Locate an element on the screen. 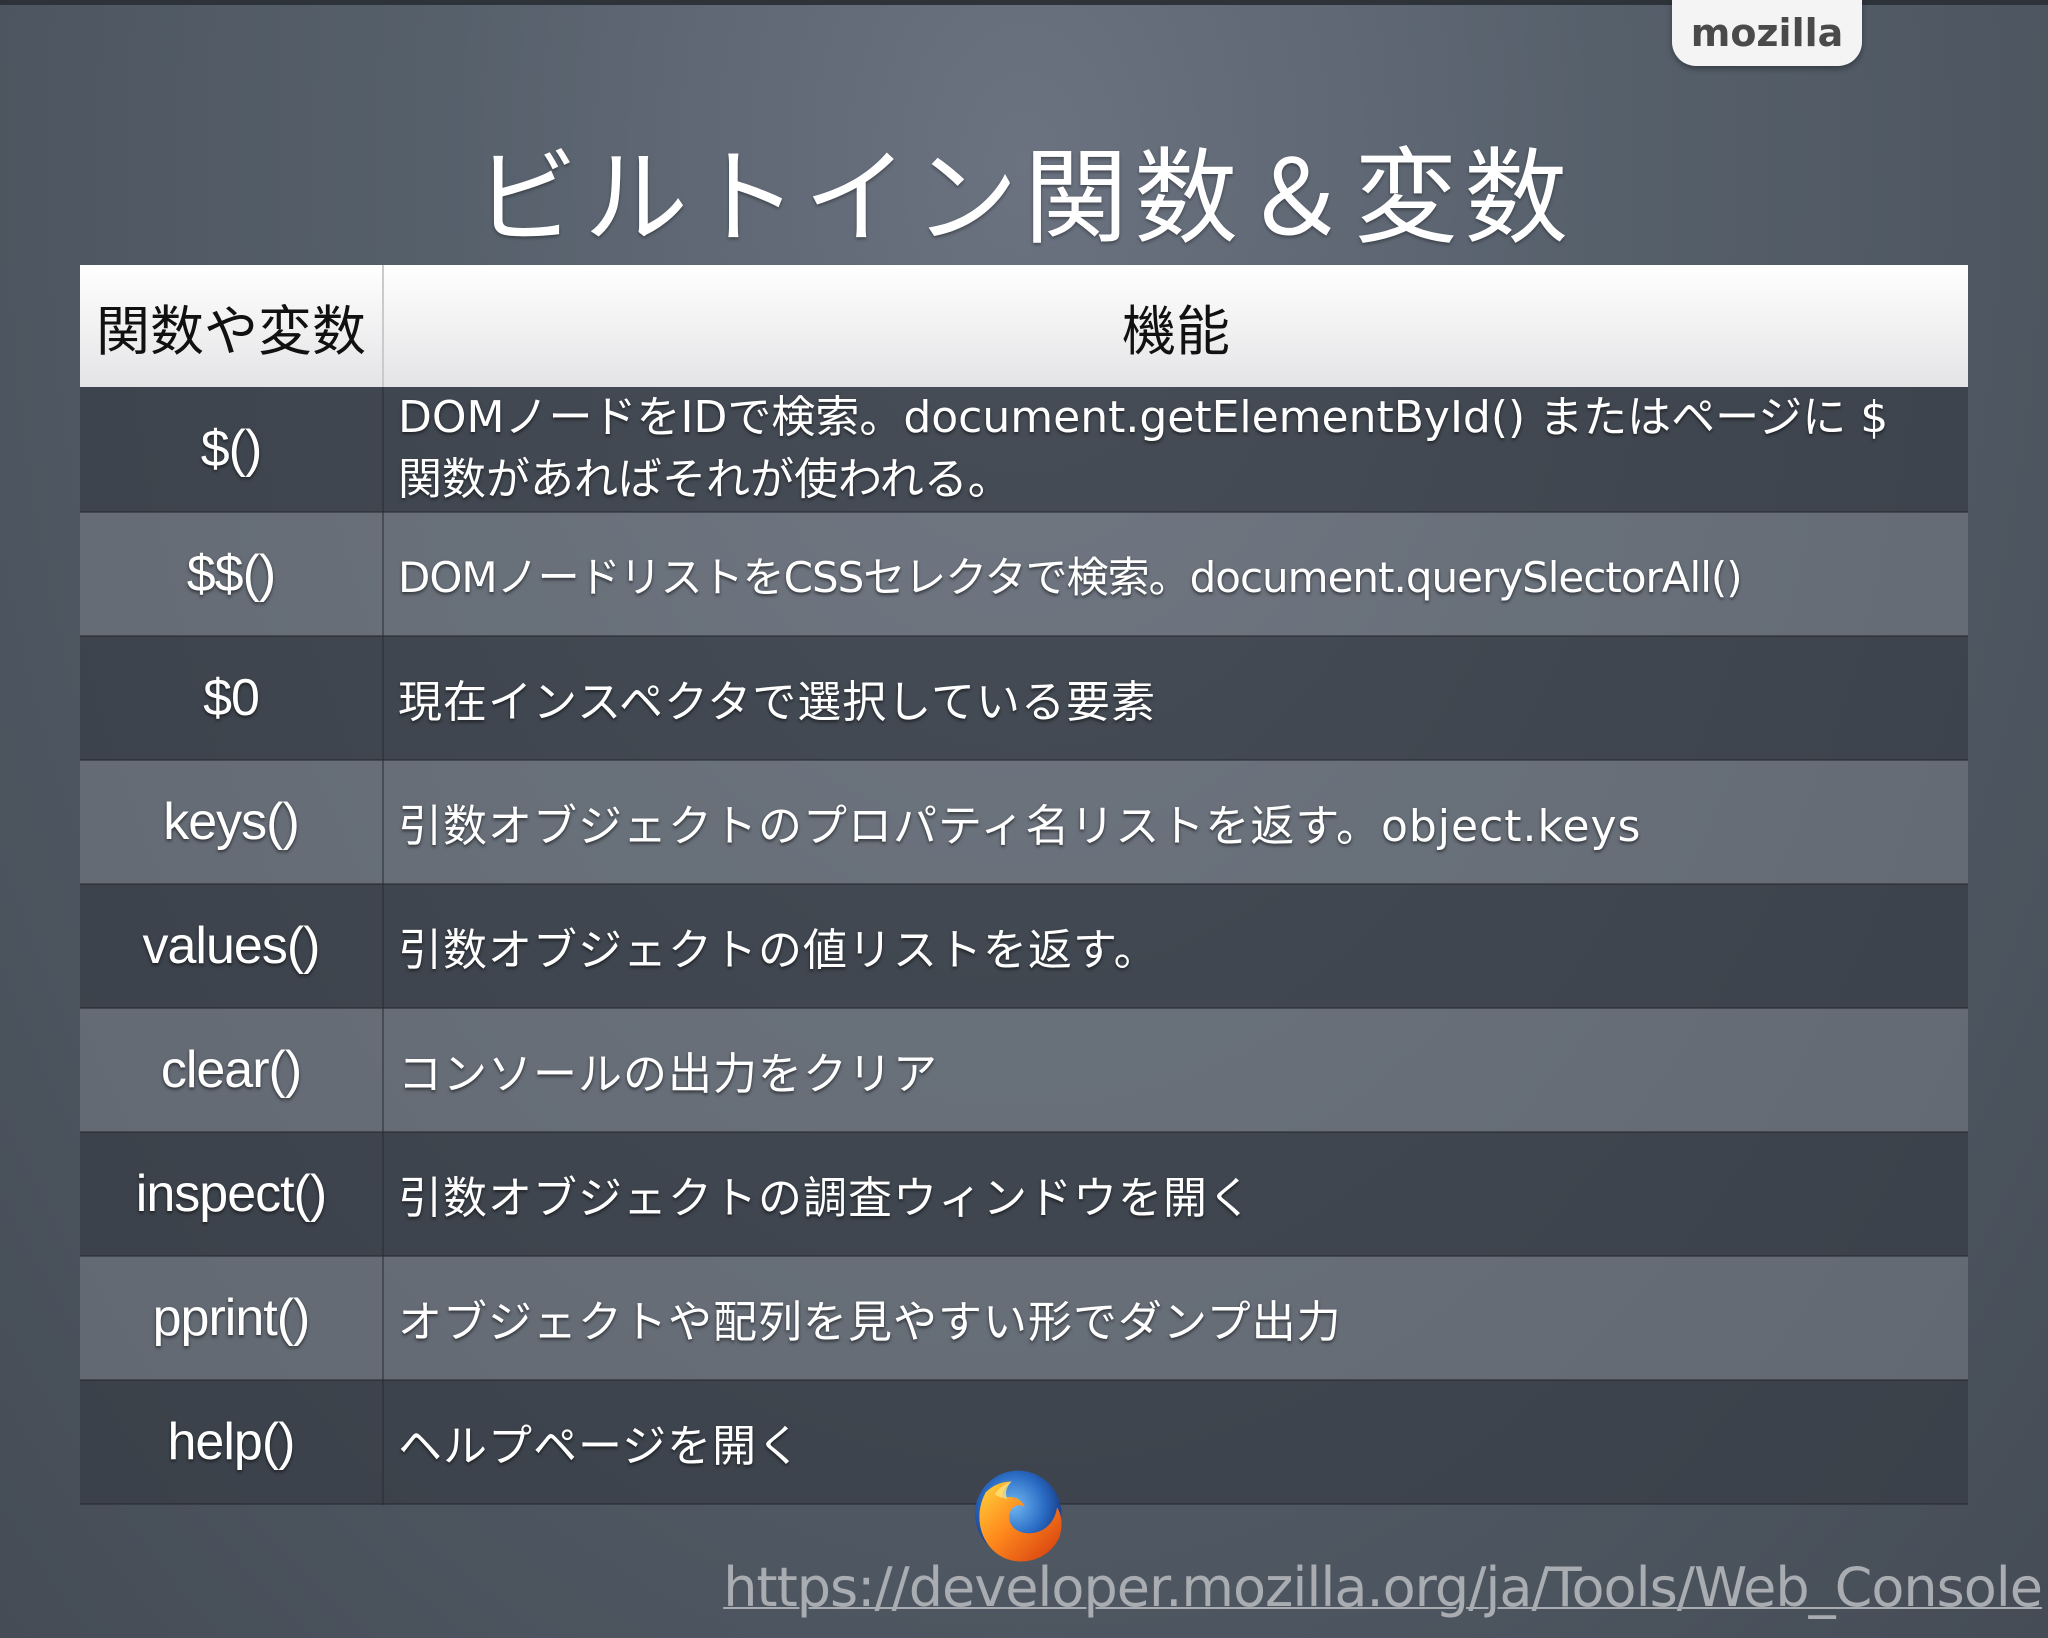 This screenshot has width=2048, height=1638. table-header-row: 関数や変数 機能 is located at coordinates (1024, 326).